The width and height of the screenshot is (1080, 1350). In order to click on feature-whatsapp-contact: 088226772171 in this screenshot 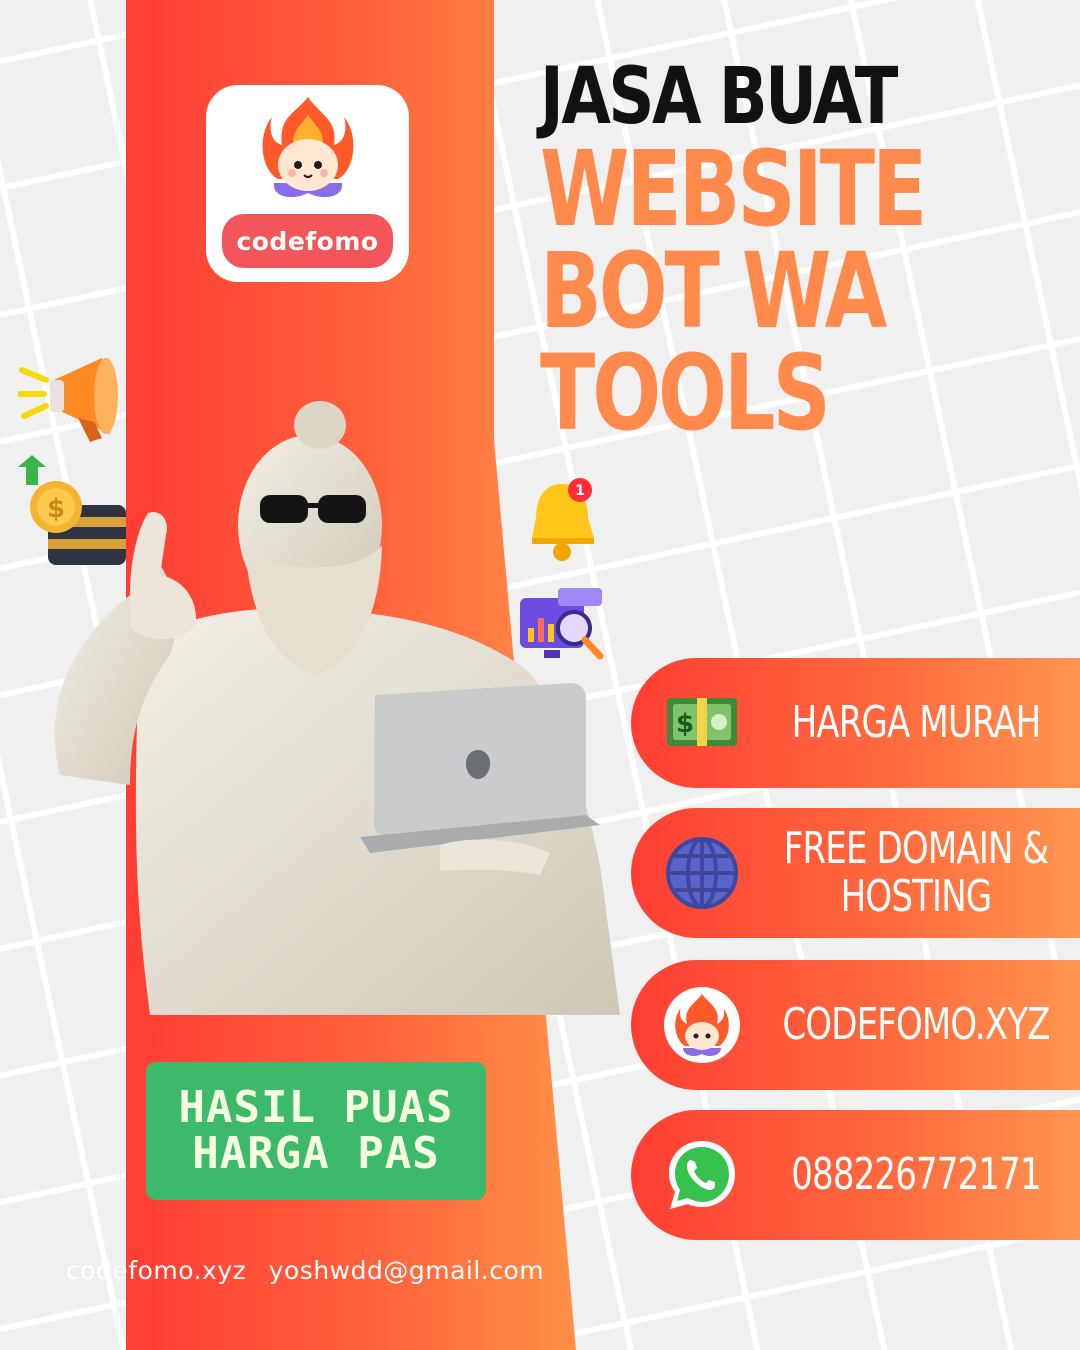, I will do `click(855, 1175)`.